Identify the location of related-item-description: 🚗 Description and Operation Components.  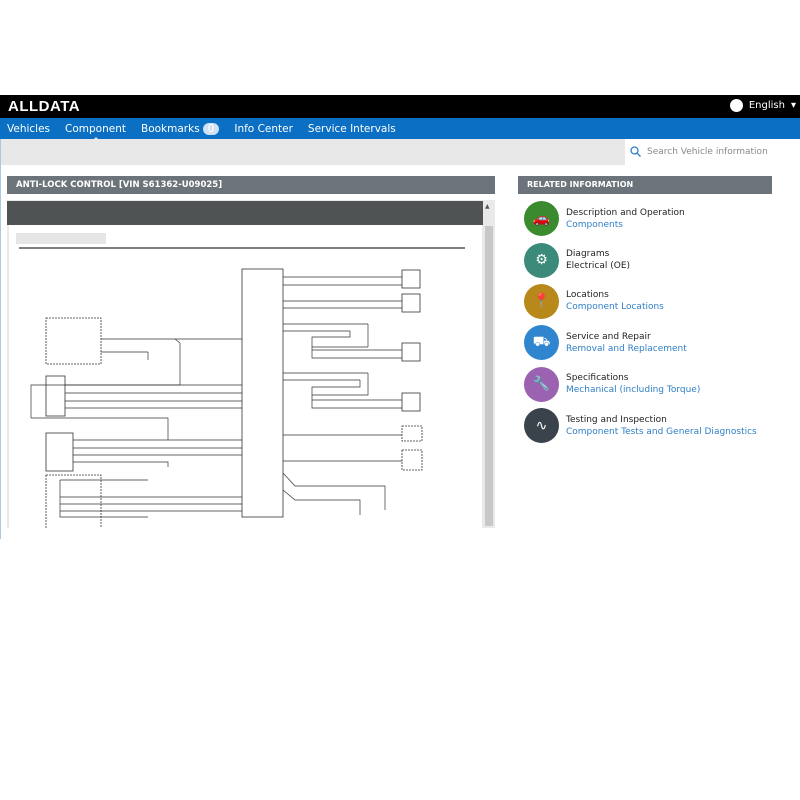
(640, 218).